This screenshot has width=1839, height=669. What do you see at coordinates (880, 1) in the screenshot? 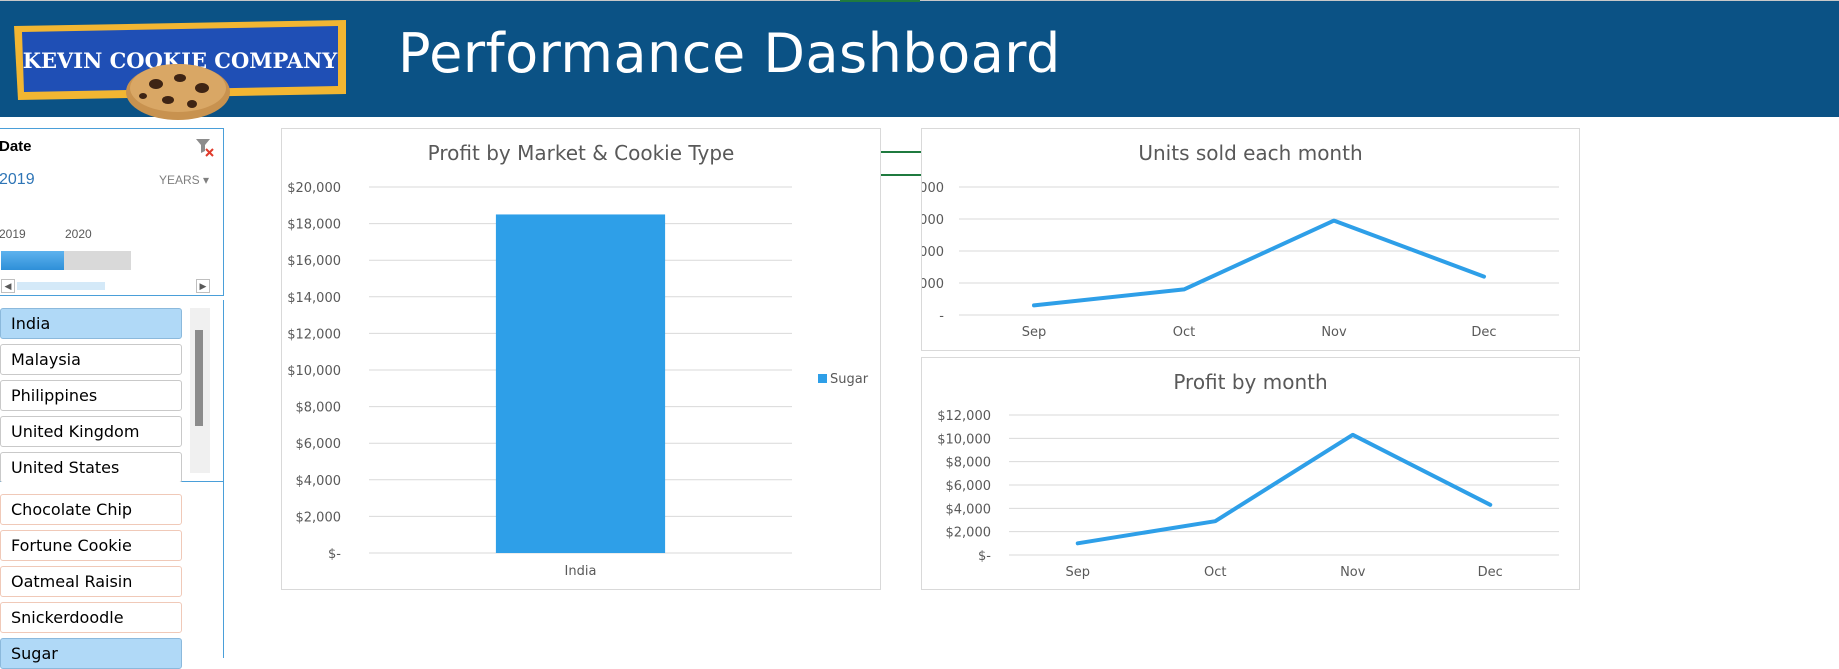
I see `cell-selection-marker` at bounding box center [880, 1].